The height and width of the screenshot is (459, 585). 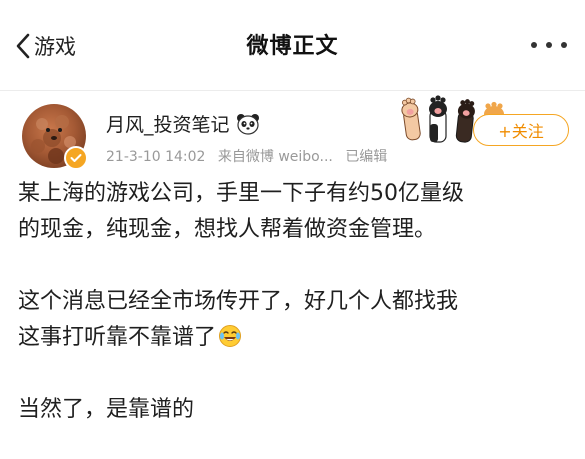 What do you see at coordinates (117, 337) in the screenshot?
I see `post-line: 这事打听靠不靠谱了` at bounding box center [117, 337].